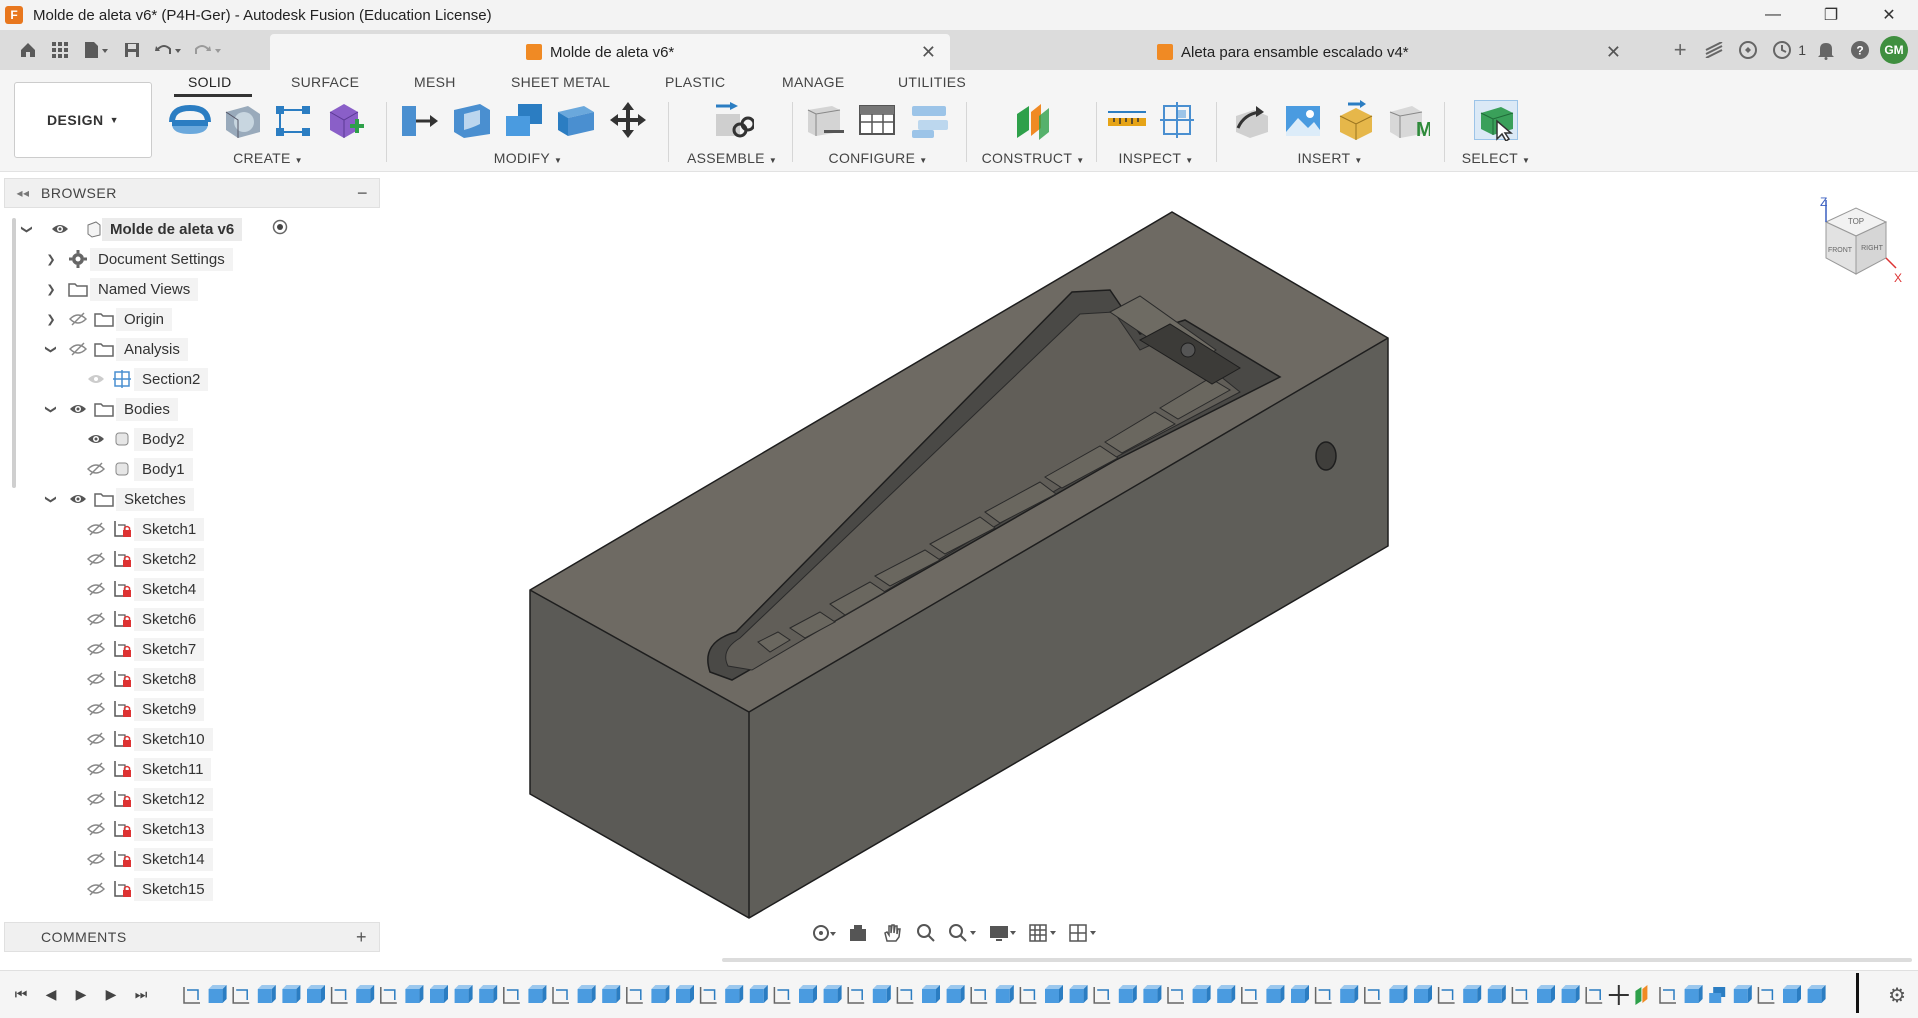  Describe the element at coordinates (192, 679) in the screenshot. I see `browser-item: Sketch8` at that location.